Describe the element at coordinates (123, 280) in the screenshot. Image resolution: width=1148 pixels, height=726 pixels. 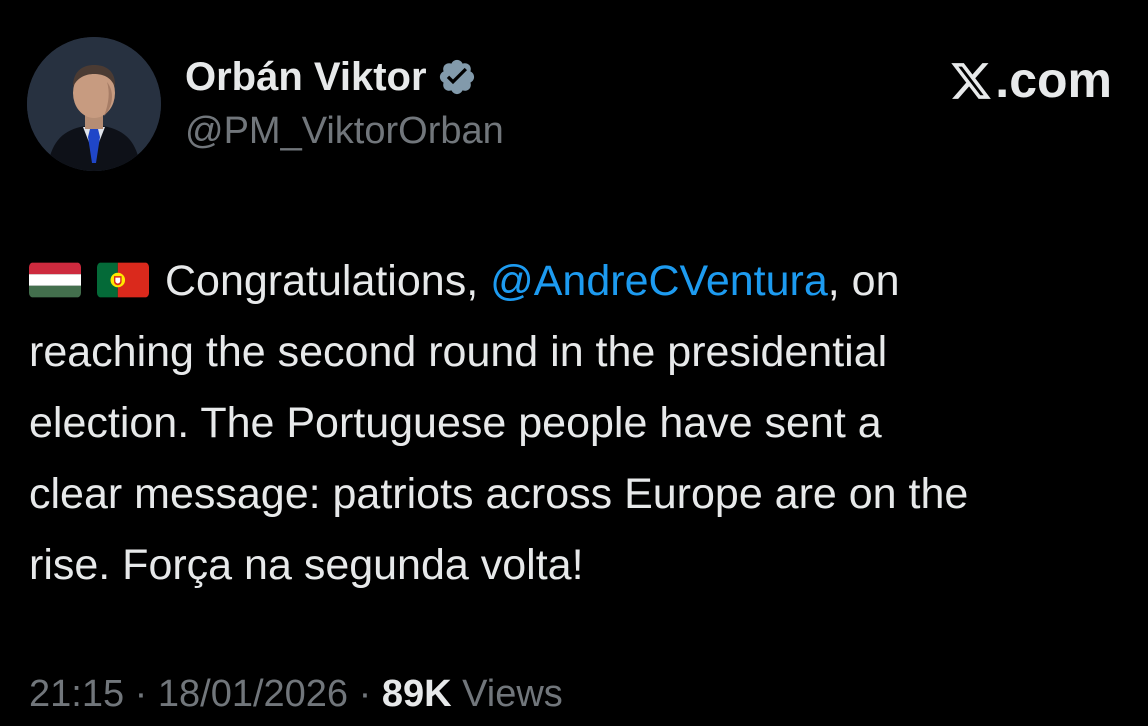
I see `portugal-flag-icon` at that location.